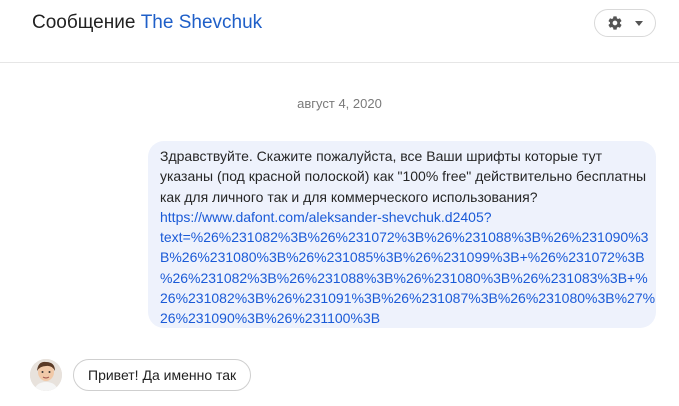 The height and width of the screenshot is (406, 679). I want to click on gear-icon, so click(615, 23).